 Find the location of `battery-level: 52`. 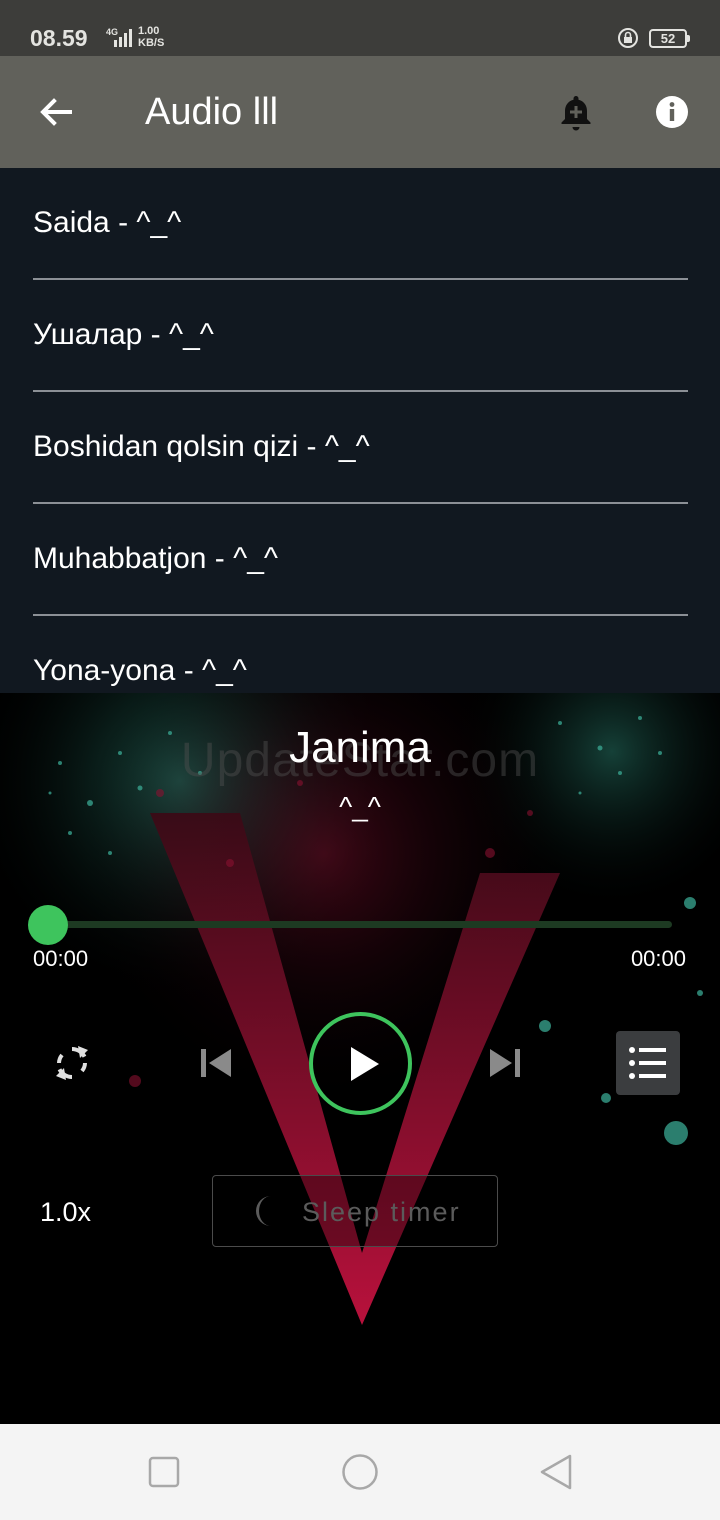

battery-level: 52 is located at coordinates (668, 38).